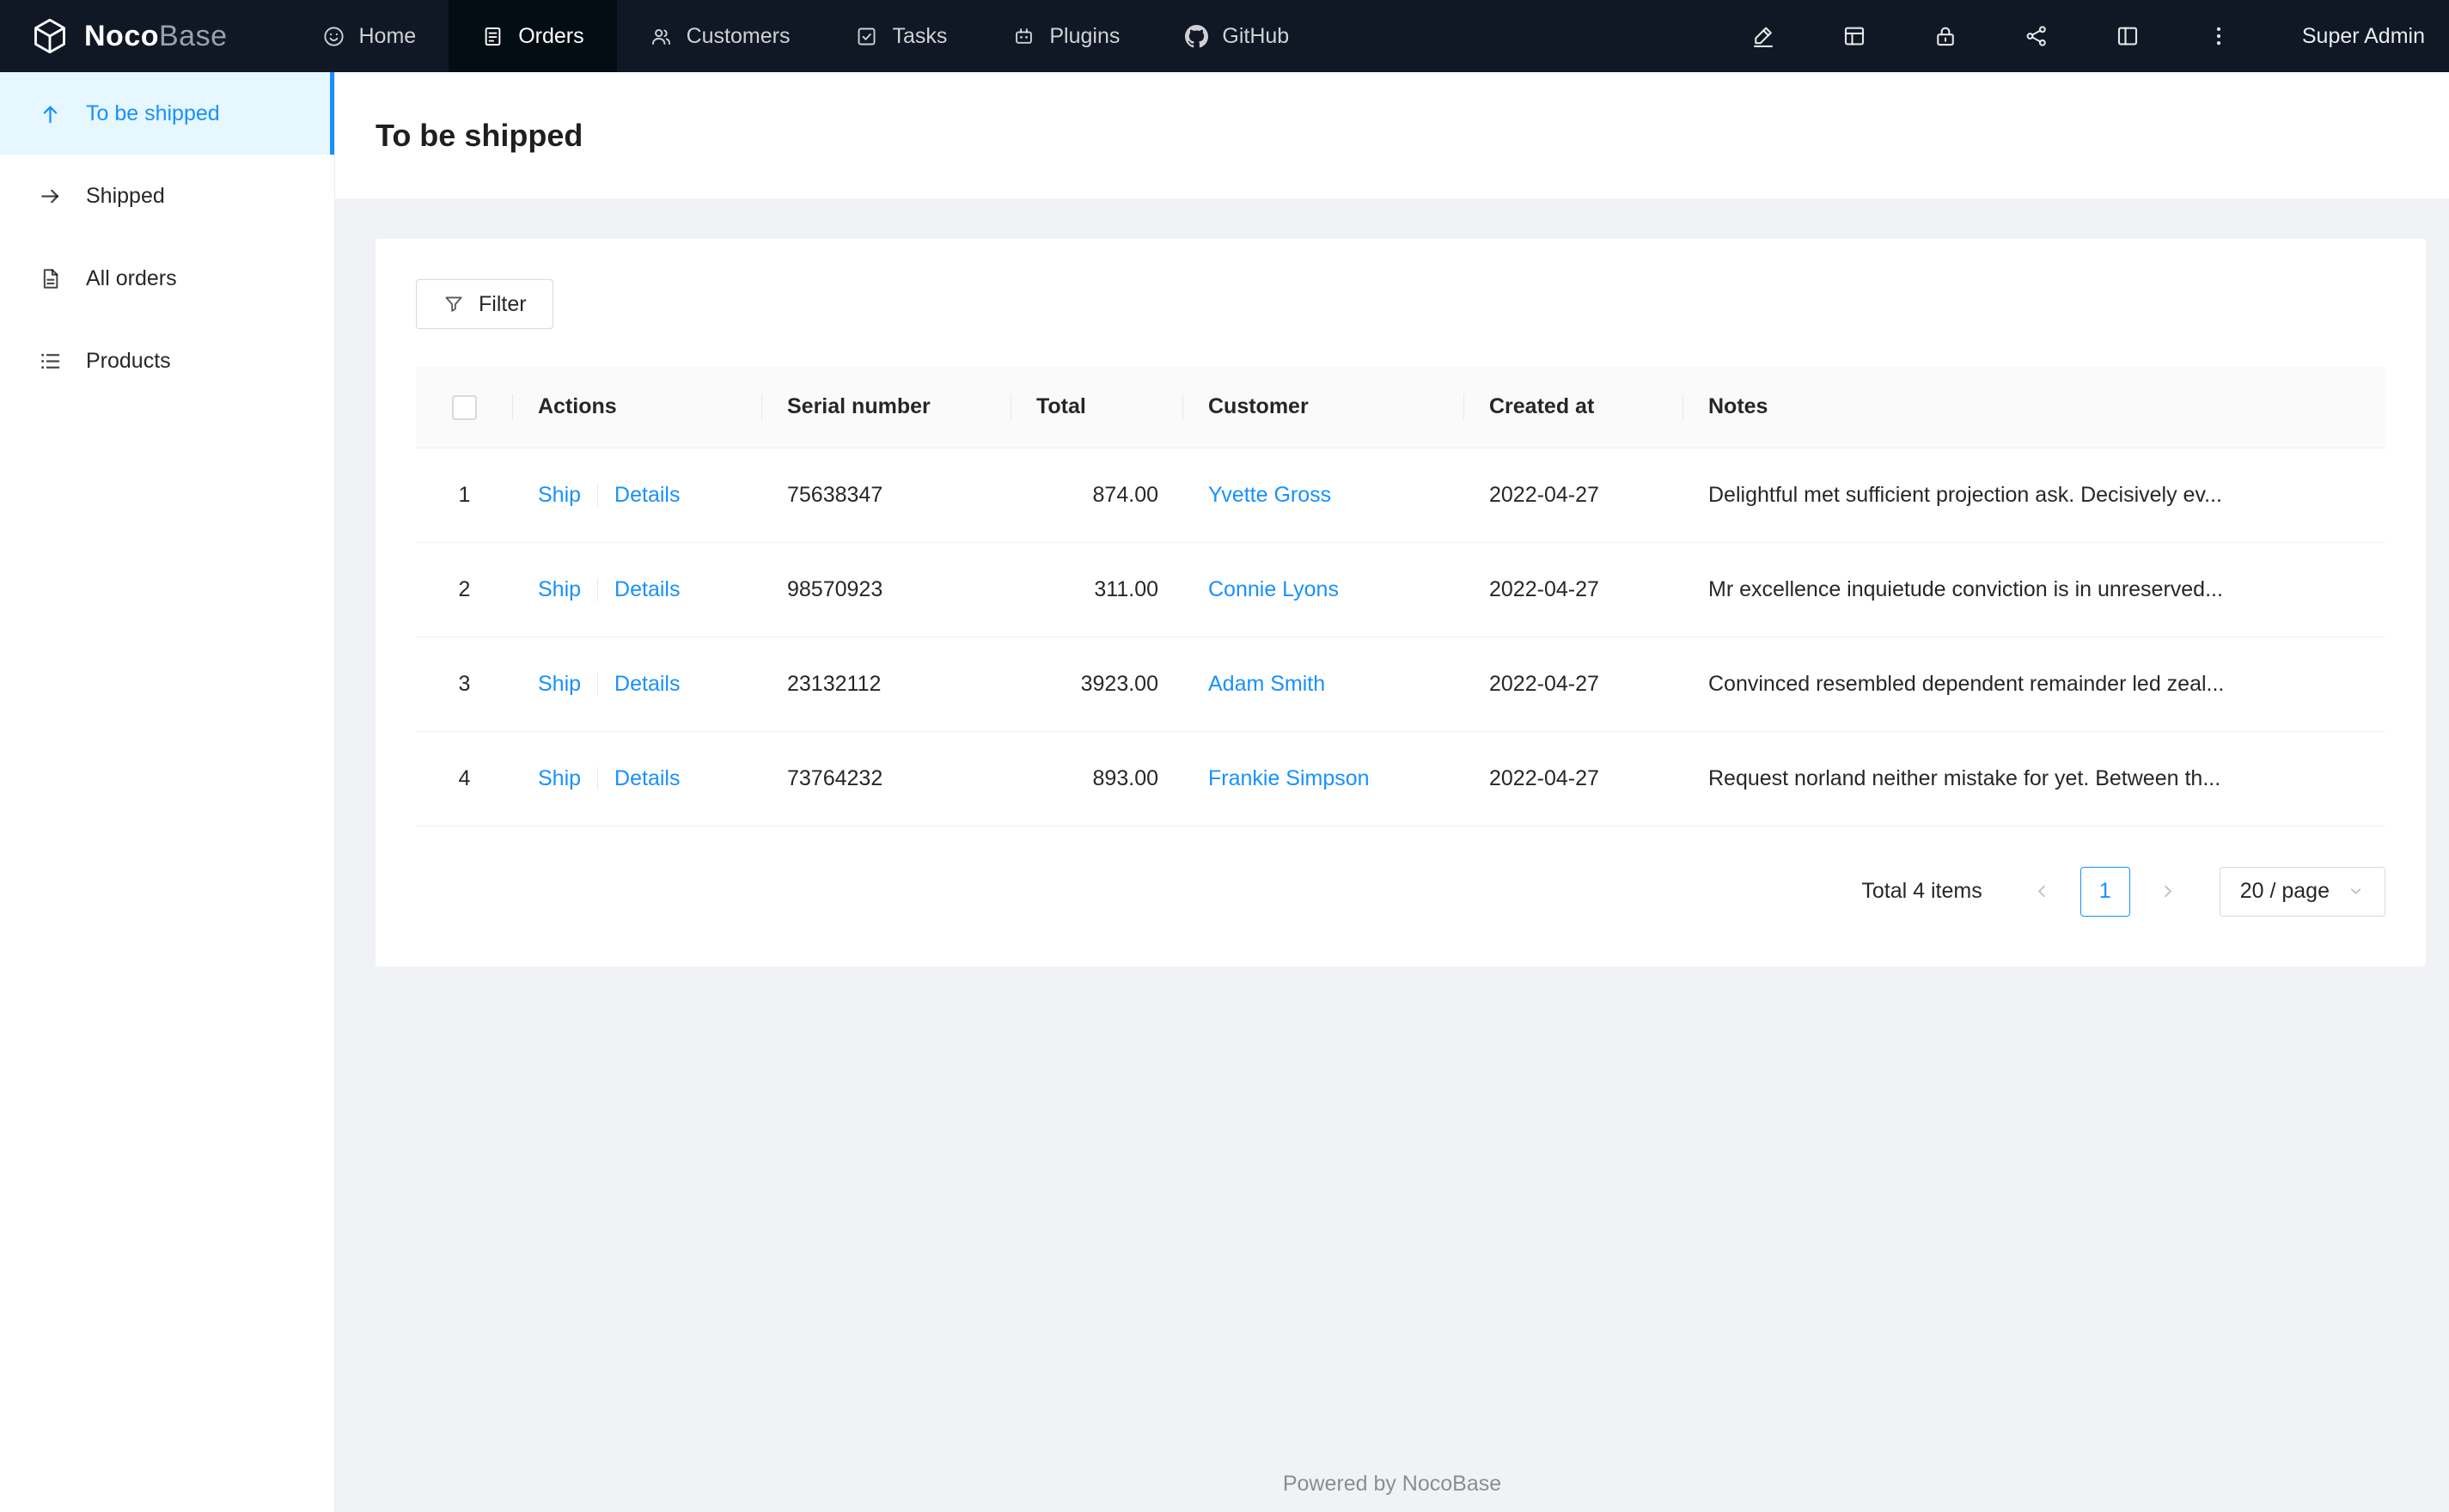  Describe the element at coordinates (887, 684) in the screenshot. I see `cell-serial: 23132112` at that location.